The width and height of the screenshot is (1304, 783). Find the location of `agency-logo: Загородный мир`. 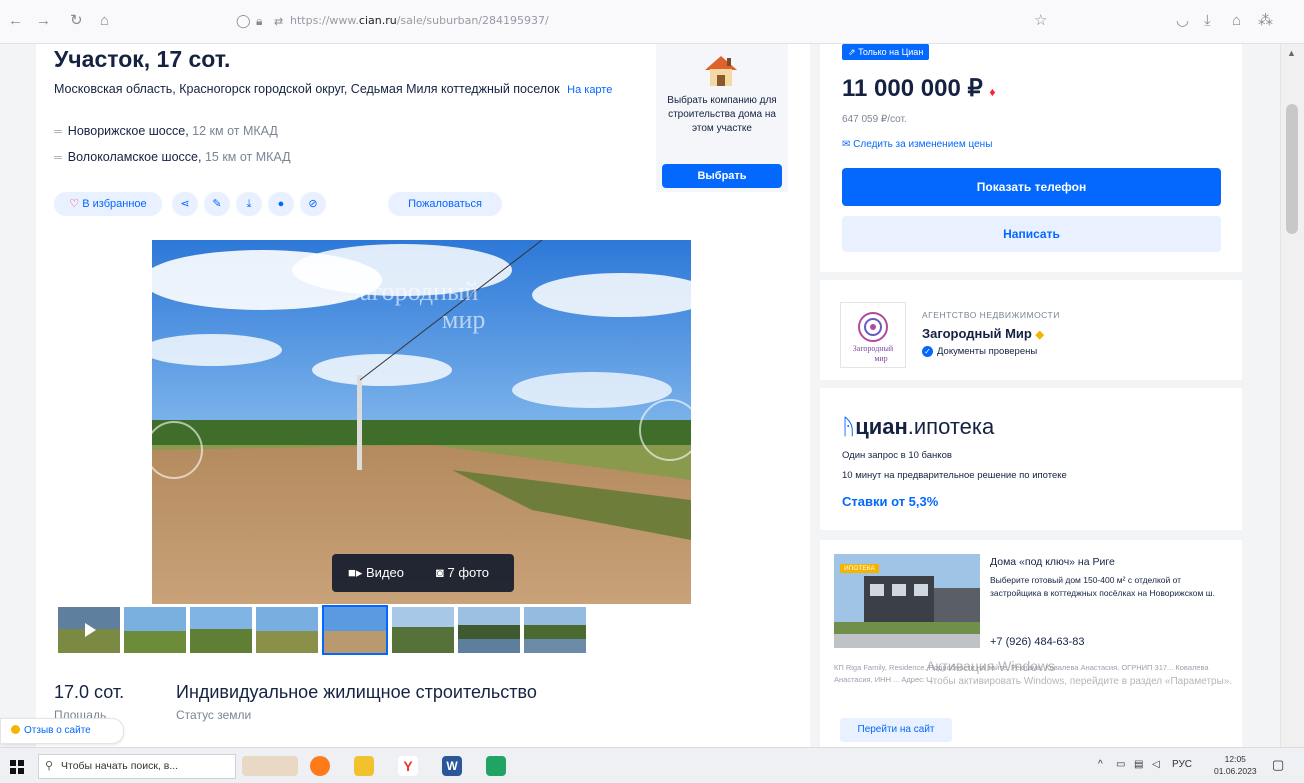

agency-logo: Загородный мир is located at coordinates (873, 335).